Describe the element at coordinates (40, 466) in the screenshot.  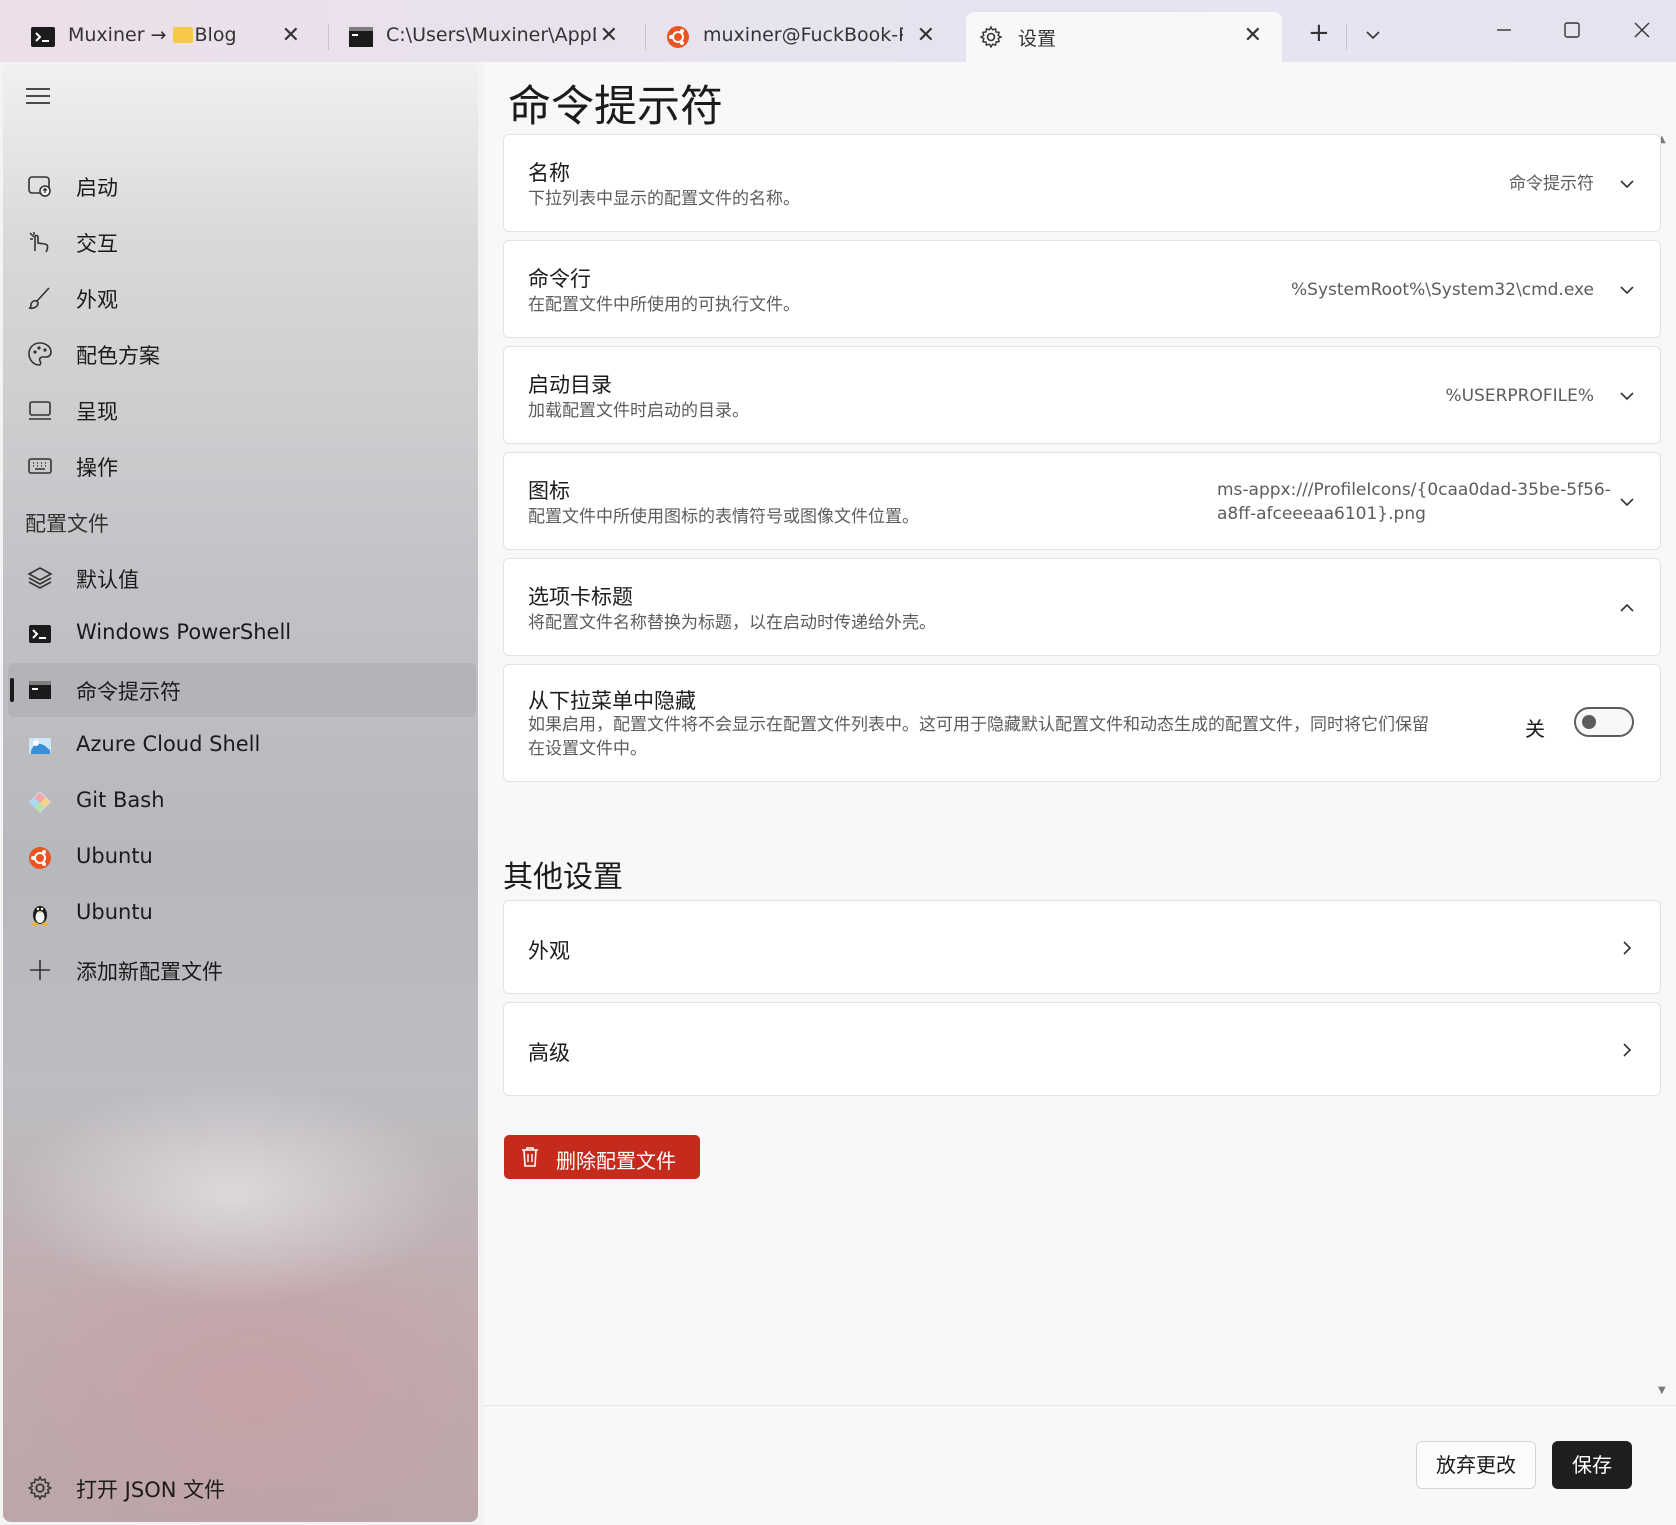
I see `keyboard-icon` at that location.